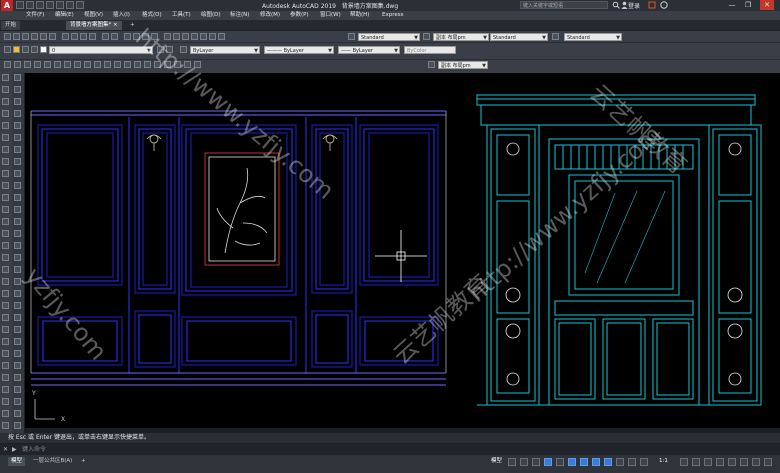  What do you see at coordinates (5, 173) in the screenshot?
I see `draw-hatch-icon` at bounding box center [5, 173].